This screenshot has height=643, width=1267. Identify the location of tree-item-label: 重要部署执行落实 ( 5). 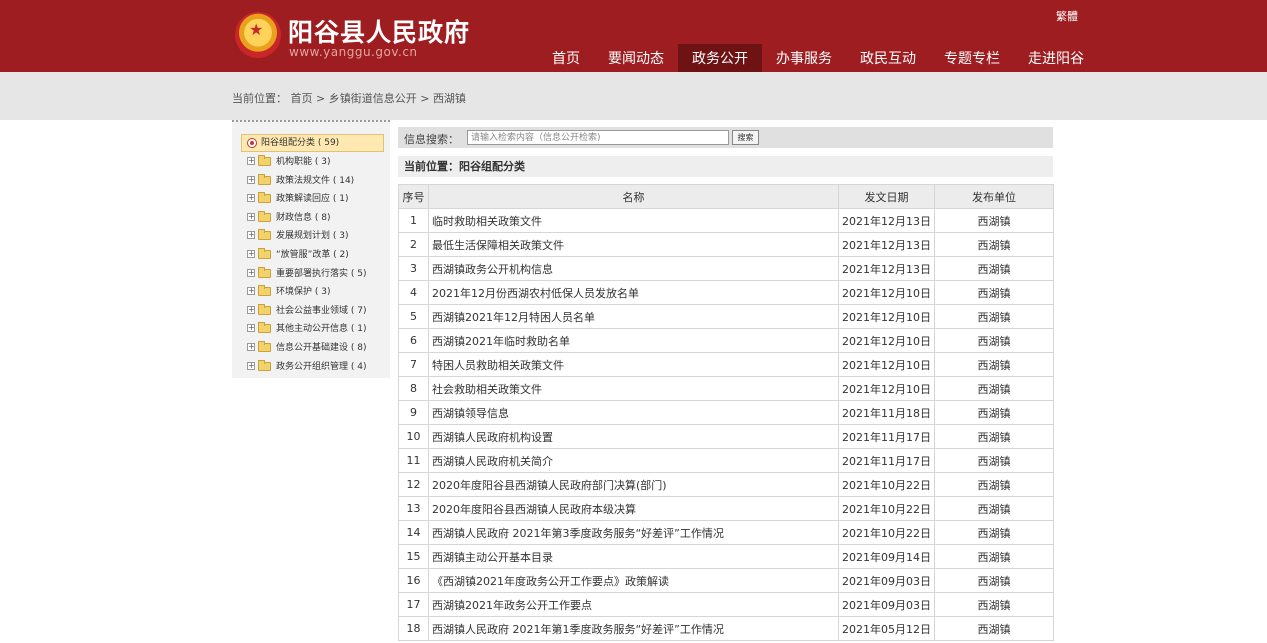
(321, 273).